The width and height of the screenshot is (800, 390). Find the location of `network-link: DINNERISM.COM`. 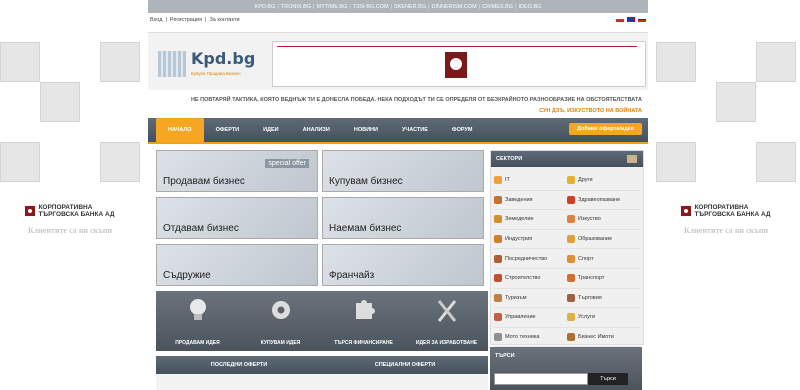

network-link: DINNERISM.COM is located at coordinates (454, 7).